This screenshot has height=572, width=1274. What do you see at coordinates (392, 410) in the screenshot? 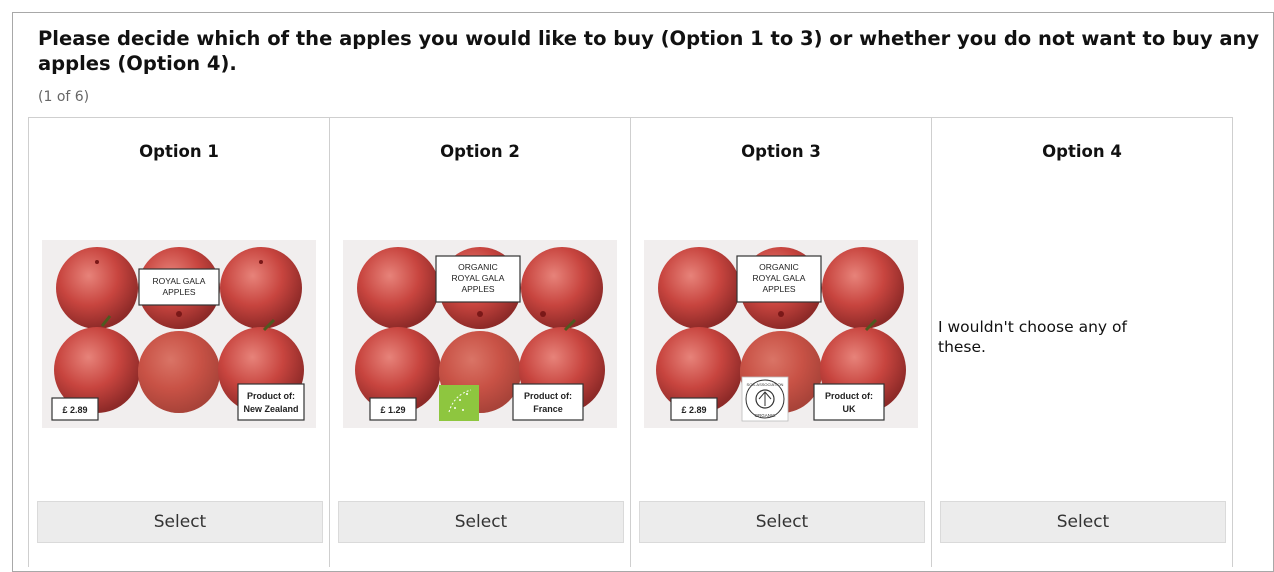
I see `price-label: £ 1.29` at bounding box center [392, 410].